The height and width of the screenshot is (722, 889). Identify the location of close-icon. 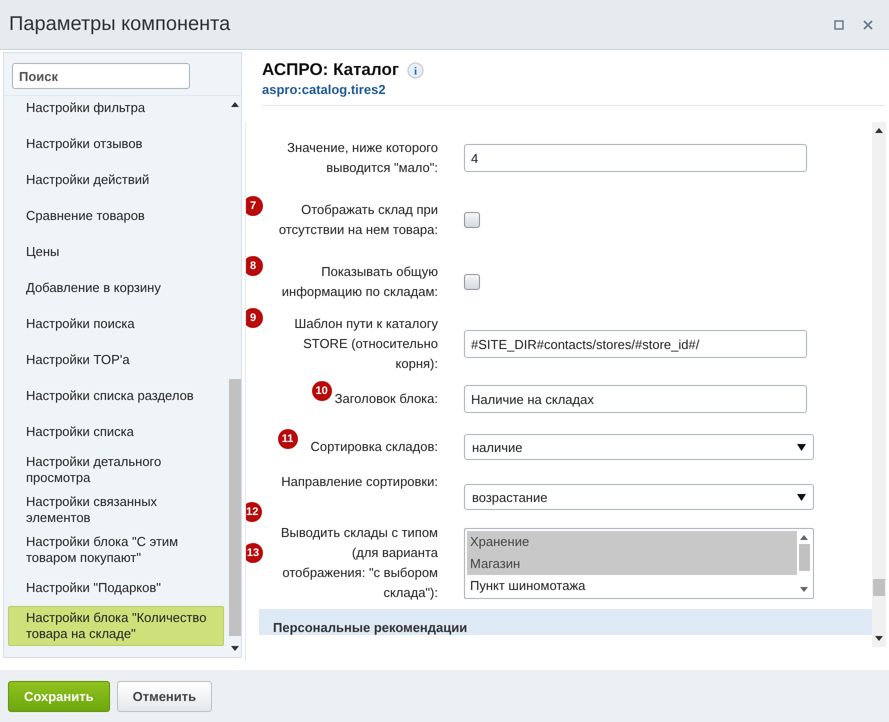
(868, 25).